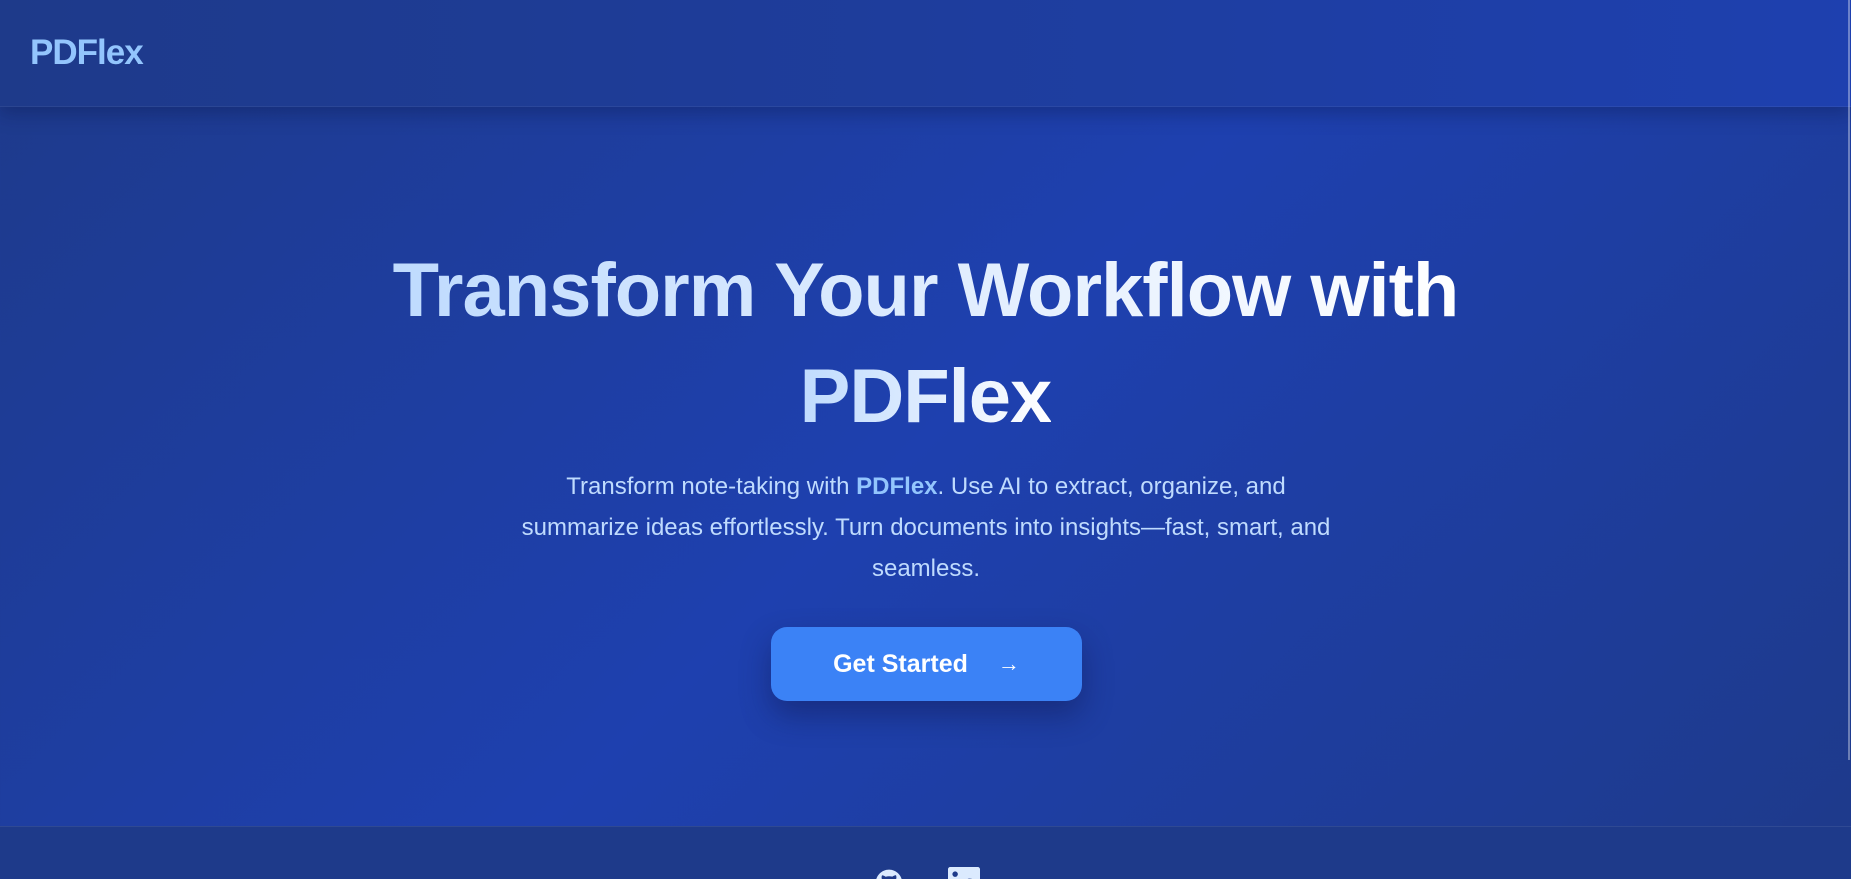 The image size is (1851, 879). I want to click on site-header: PDFlex, so click(925, 53).